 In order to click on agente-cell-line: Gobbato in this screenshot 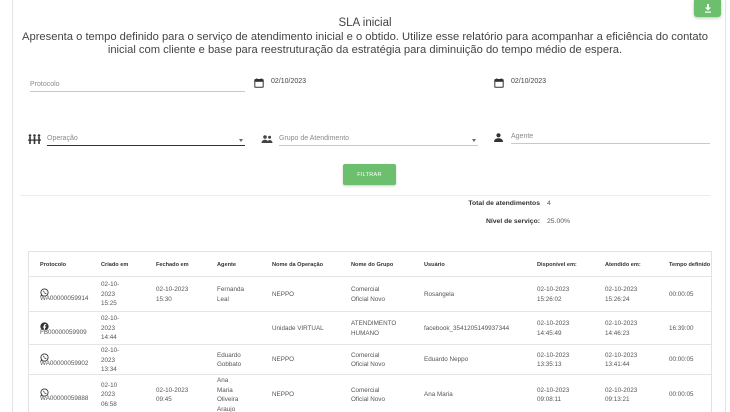, I will do `click(229, 364)`.